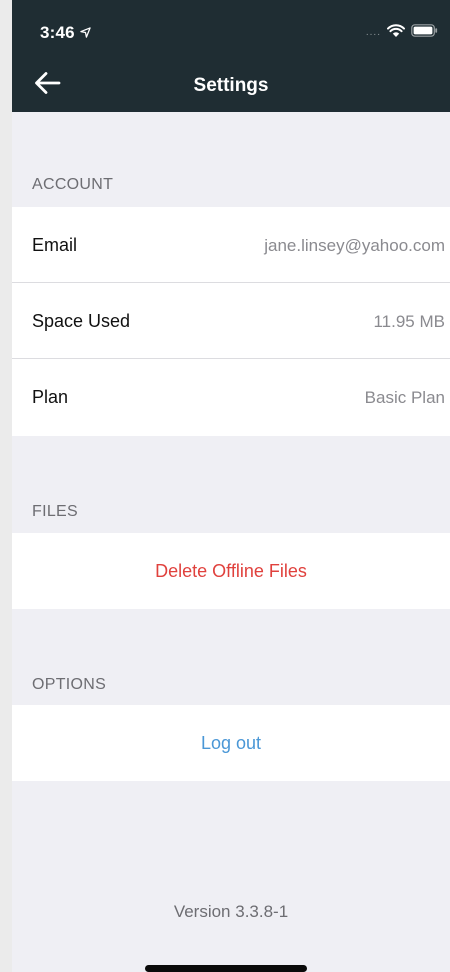  Describe the element at coordinates (50, 397) in the screenshot. I see `plan-label: Plan` at that location.